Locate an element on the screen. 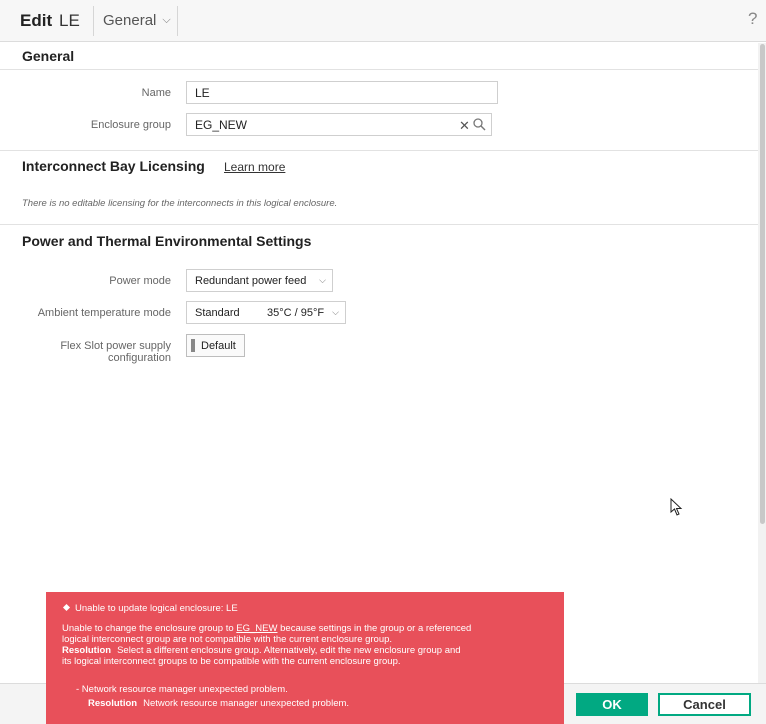  name-input: LE is located at coordinates (342, 92).